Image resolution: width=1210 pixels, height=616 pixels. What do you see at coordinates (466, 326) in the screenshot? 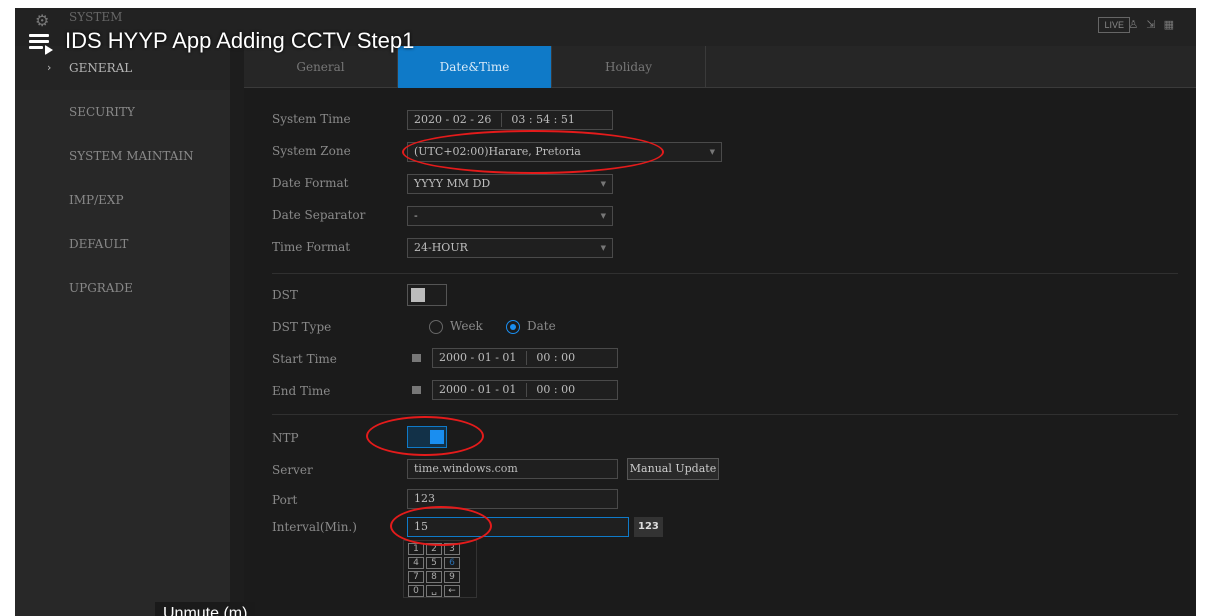
I see `dst-type-week-label: Week` at bounding box center [466, 326].